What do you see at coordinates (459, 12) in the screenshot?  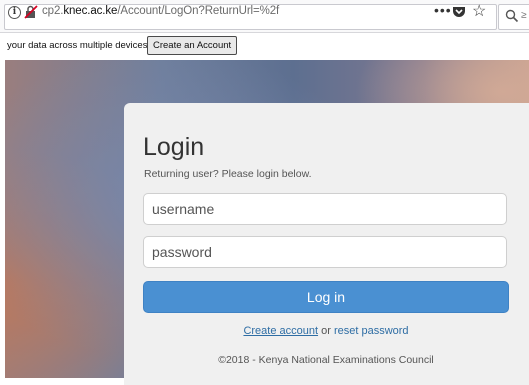 I see `pocket-icon` at bounding box center [459, 12].